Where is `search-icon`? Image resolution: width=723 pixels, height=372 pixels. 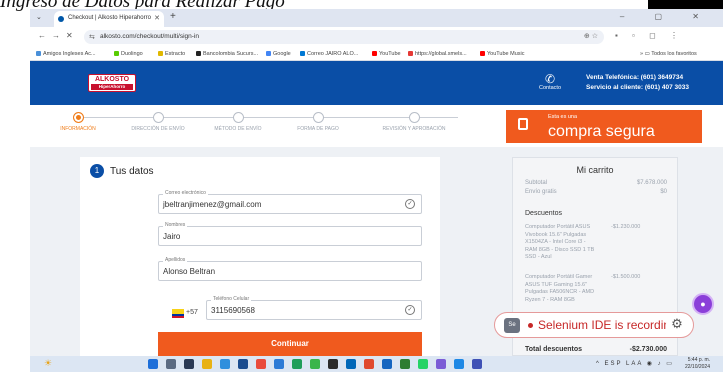 search-icon is located at coordinates (171, 364).